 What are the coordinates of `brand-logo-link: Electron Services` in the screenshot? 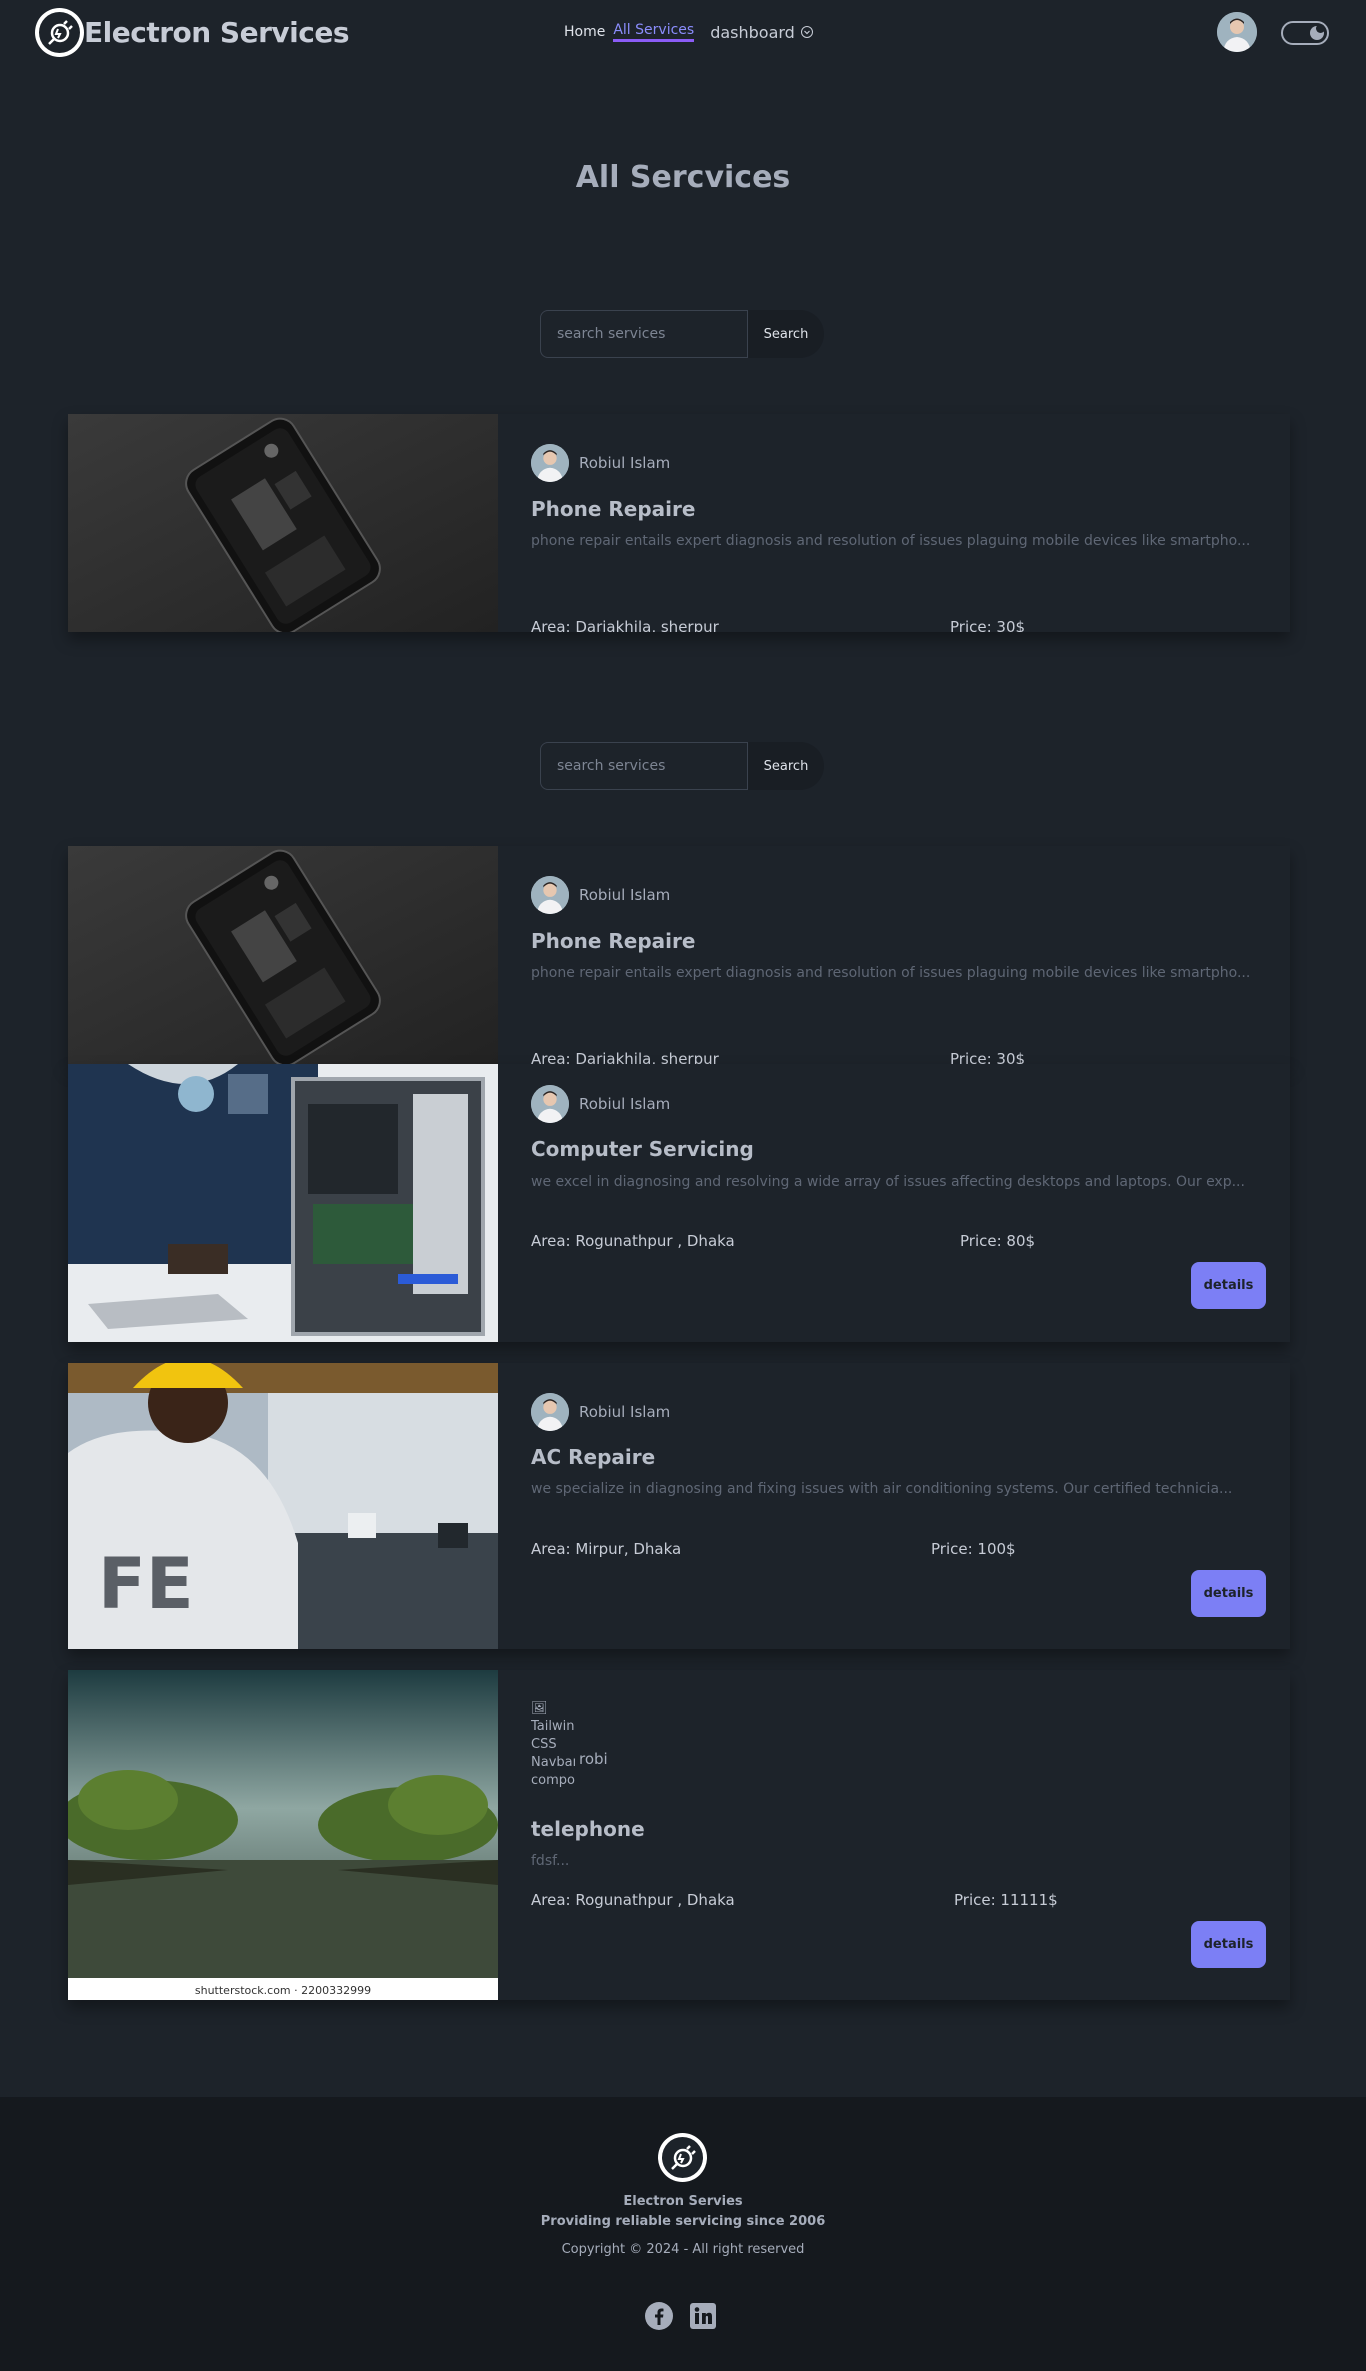 It's located at (192, 32).